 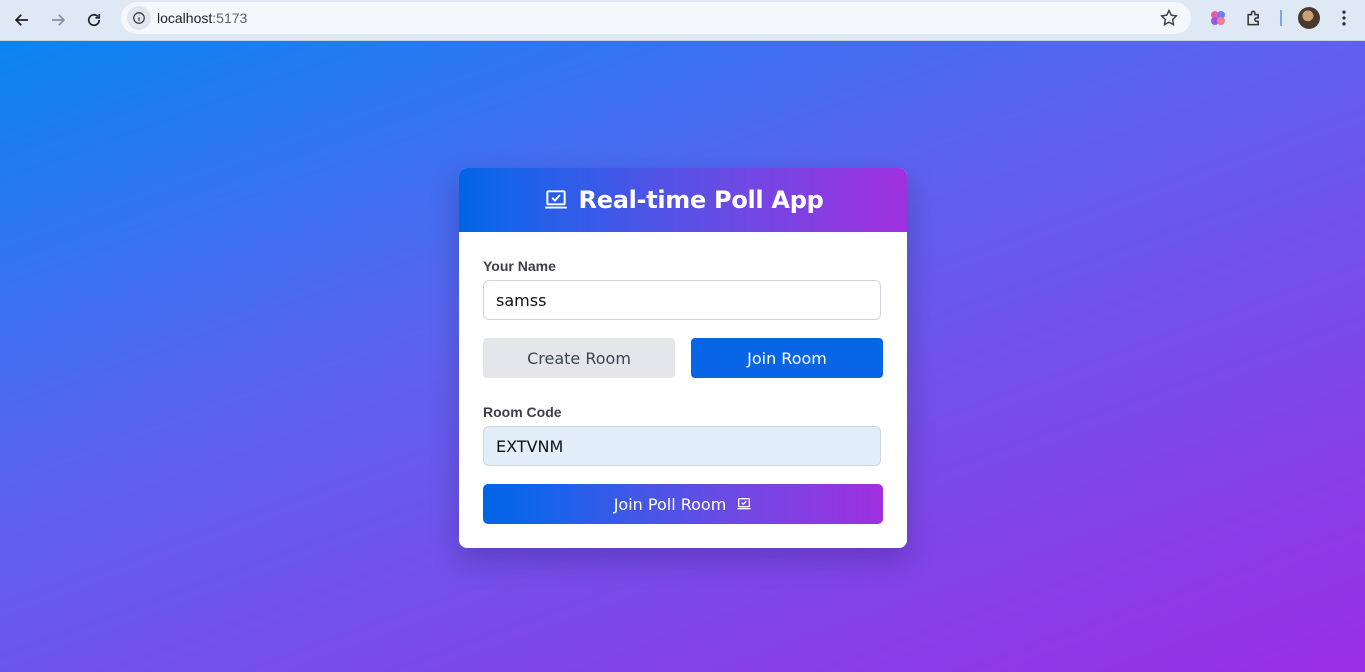 What do you see at coordinates (579, 358) in the screenshot?
I see `create-room-button: Create Room` at bounding box center [579, 358].